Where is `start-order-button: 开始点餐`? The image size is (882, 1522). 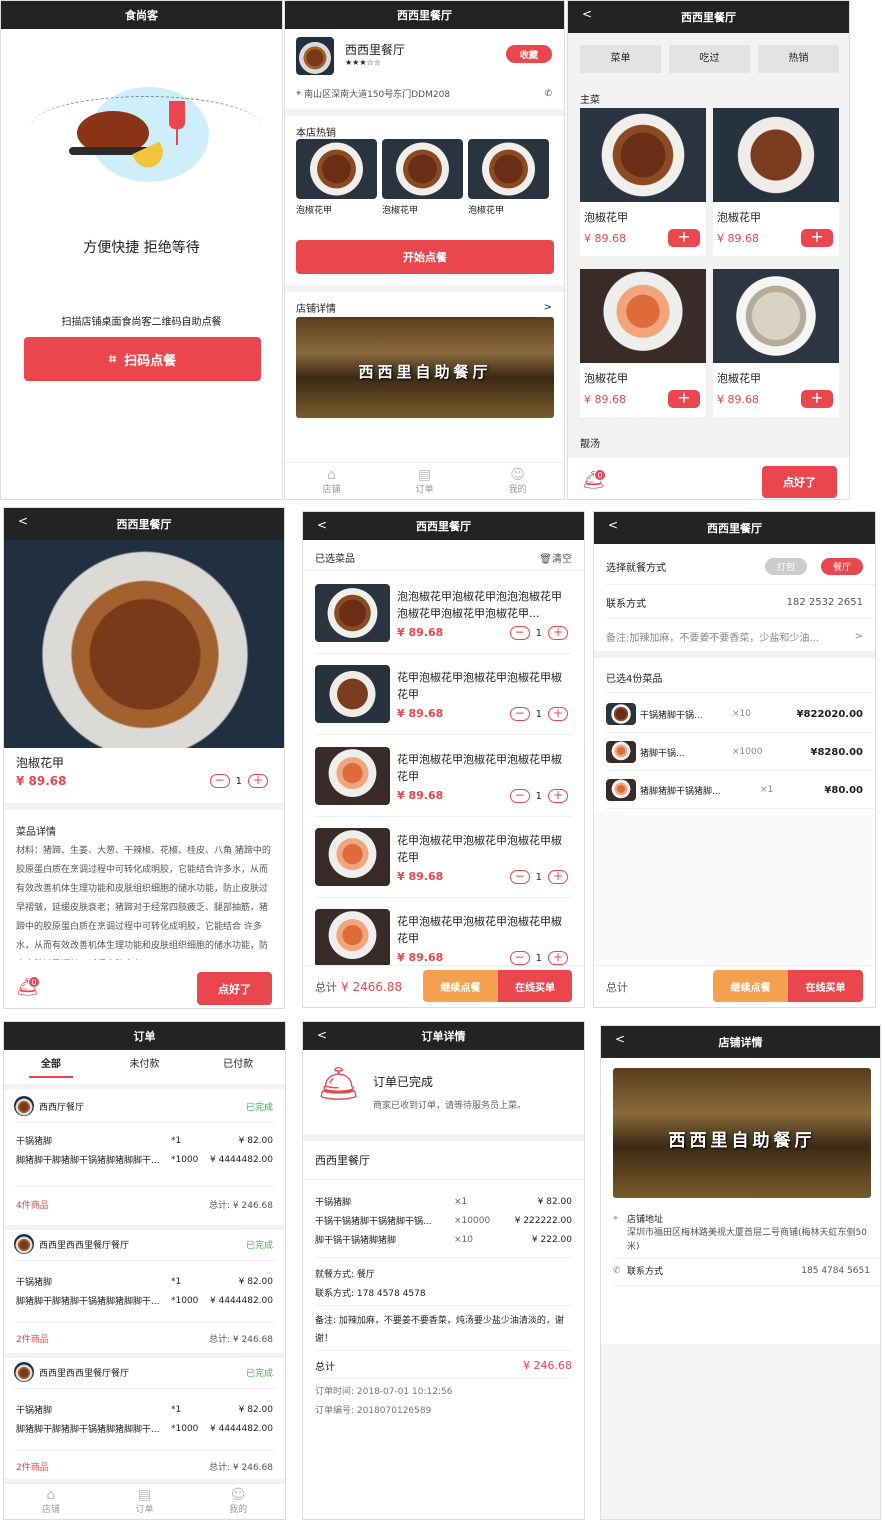 start-order-button: 开始点餐 is located at coordinates (425, 257).